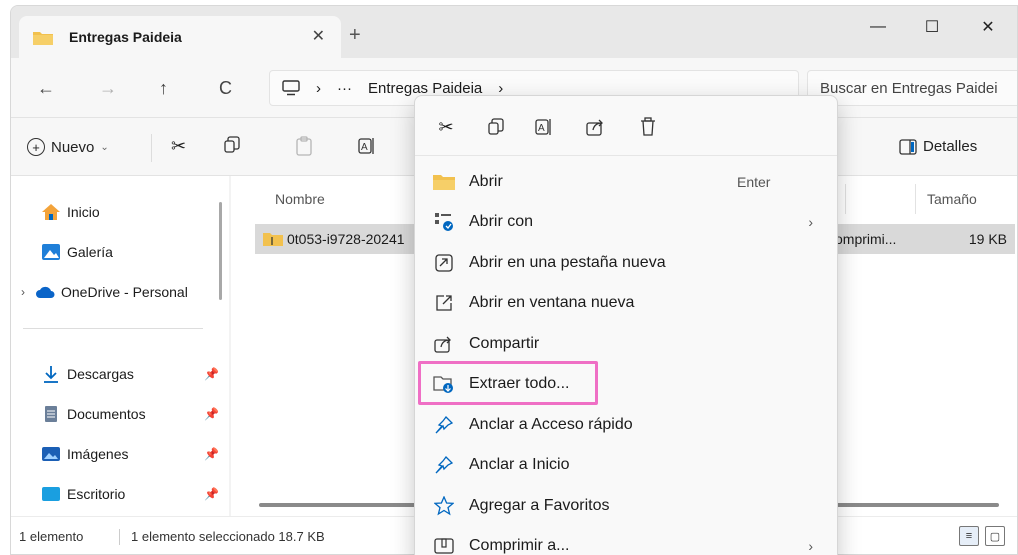 Image resolution: width=1018 pixels, height=555 pixels. What do you see at coordinates (932, 27) in the screenshot?
I see `maximize-button: ☐` at bounding box center [932, 27].